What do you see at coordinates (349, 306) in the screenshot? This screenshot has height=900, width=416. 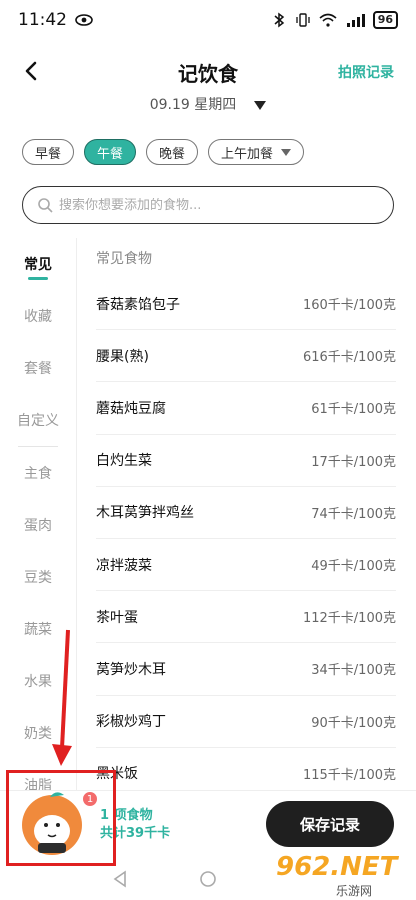 I see `food-calories: 160千卡/100克` at bounding box center [349, 306].